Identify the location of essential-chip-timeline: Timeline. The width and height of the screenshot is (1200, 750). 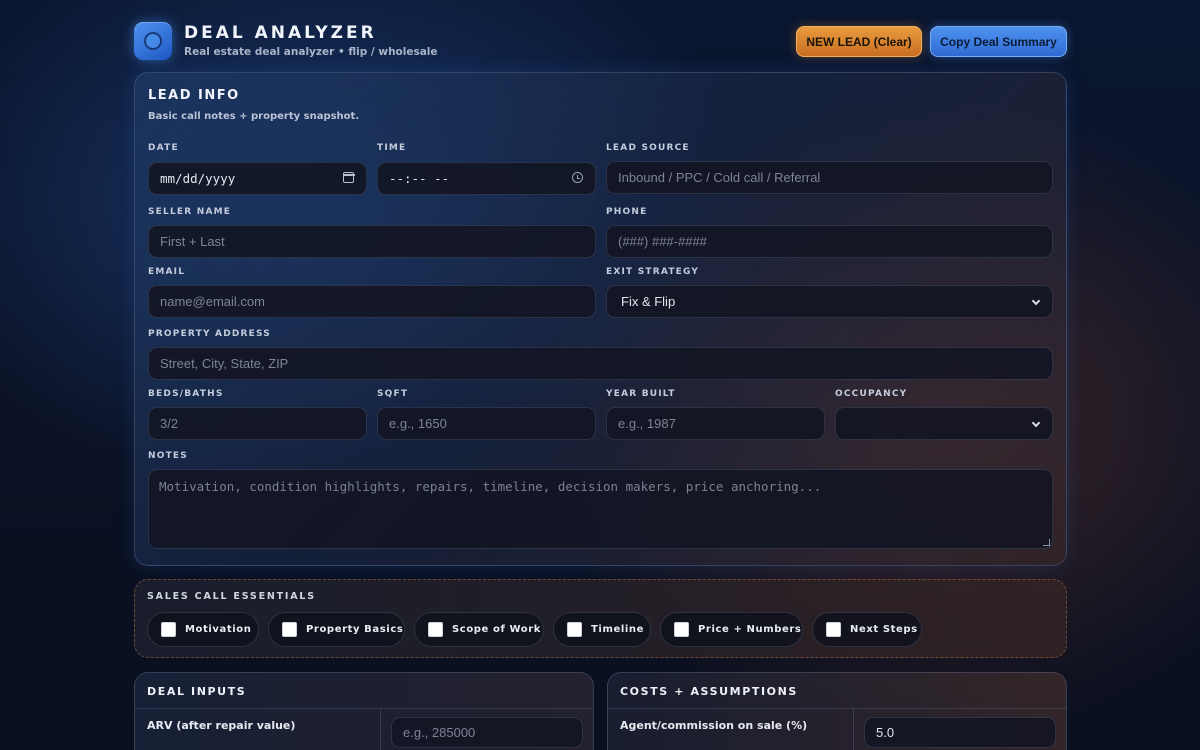
(602, 629).